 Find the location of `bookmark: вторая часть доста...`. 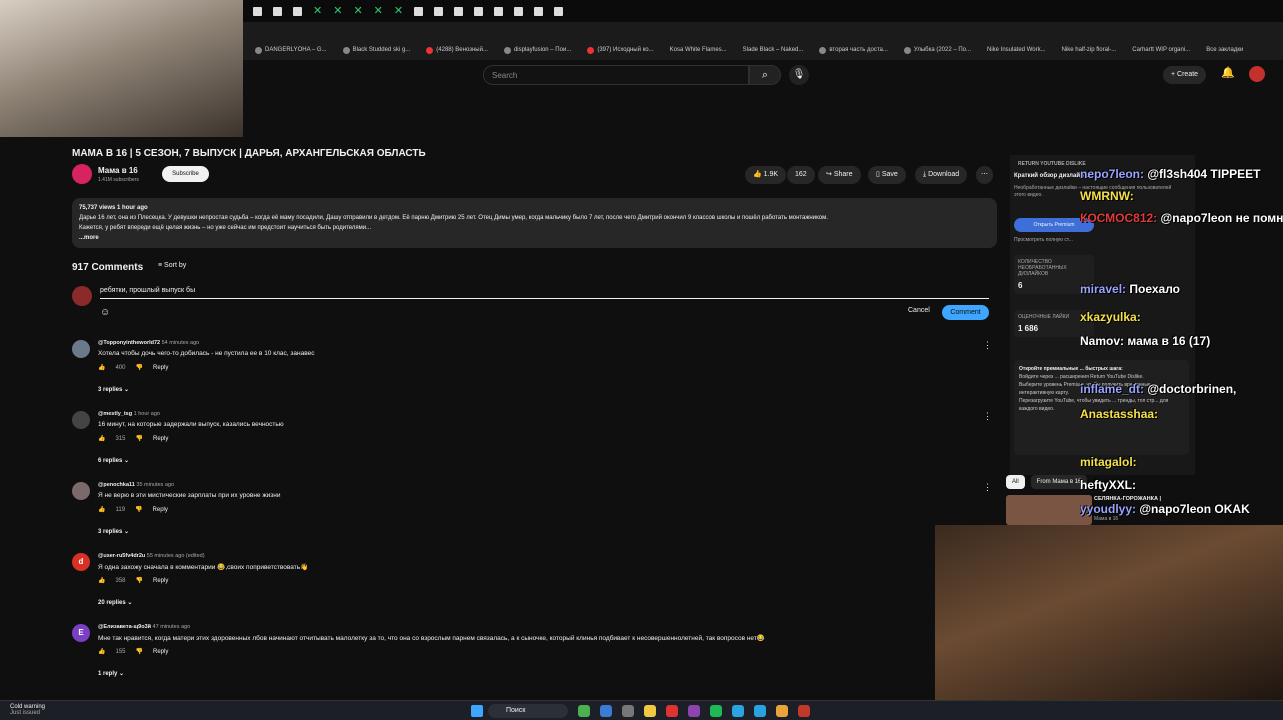

bookmark: вторая часть доста... is located at coordinates (853, 50).